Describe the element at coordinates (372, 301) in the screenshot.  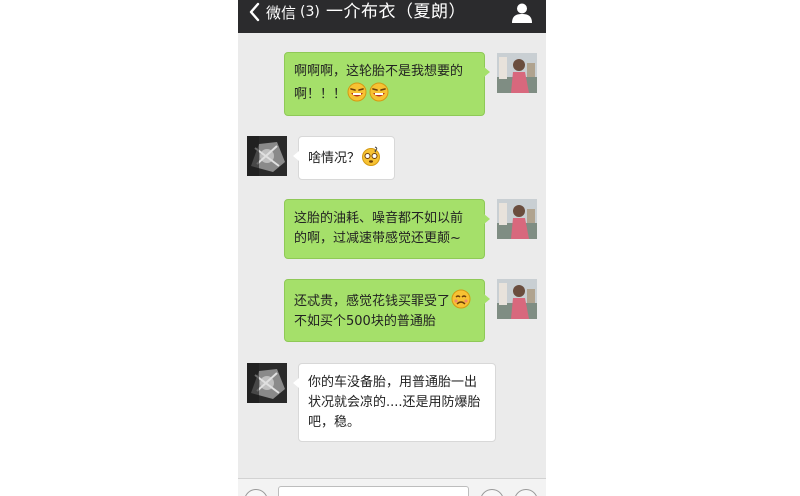
I see `message-text: 还忒贵，感觉花钱买罪受了` at that location.